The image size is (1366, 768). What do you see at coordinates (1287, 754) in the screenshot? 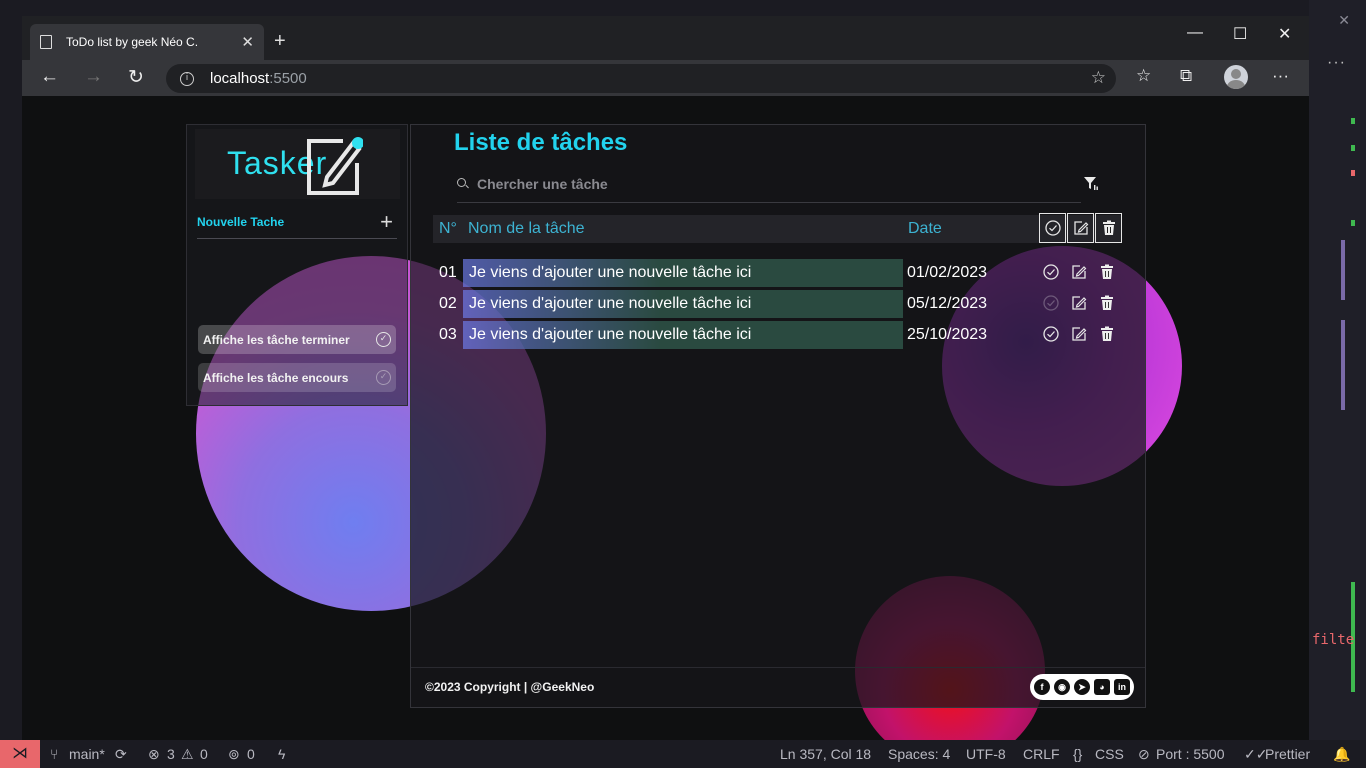
I see `prettier-status: Prettier` at bounding box center [1287, 754].